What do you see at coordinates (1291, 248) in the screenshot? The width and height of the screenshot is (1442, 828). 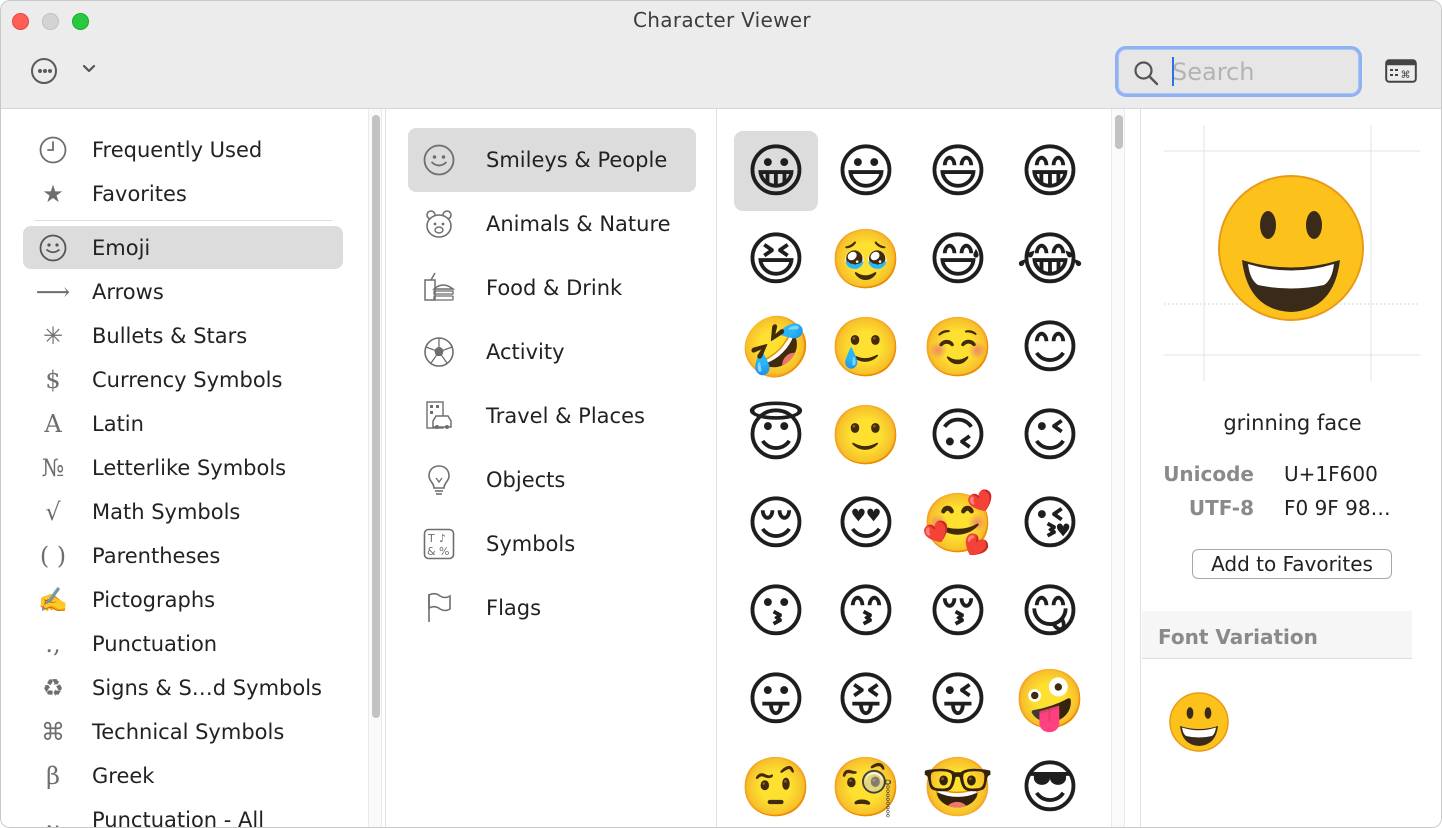 I see `grinning-face-icon` at bounding box center [1291, 248].